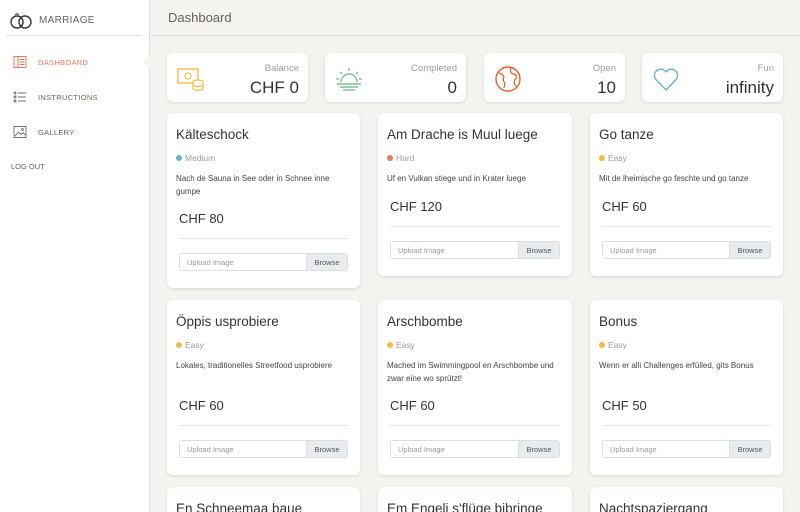 The width and height of the screenshot is (800, 512). What do you see at coordinates (712, 77) in the screenshot?
I see `stat-card-fun: Fun infinity` at bounding box center [712, 77].